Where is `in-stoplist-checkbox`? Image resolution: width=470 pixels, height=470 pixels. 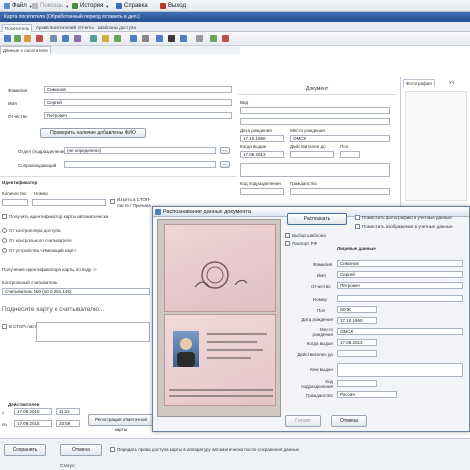
in-stoplist-checkbox is located at coordinates (4, 326).